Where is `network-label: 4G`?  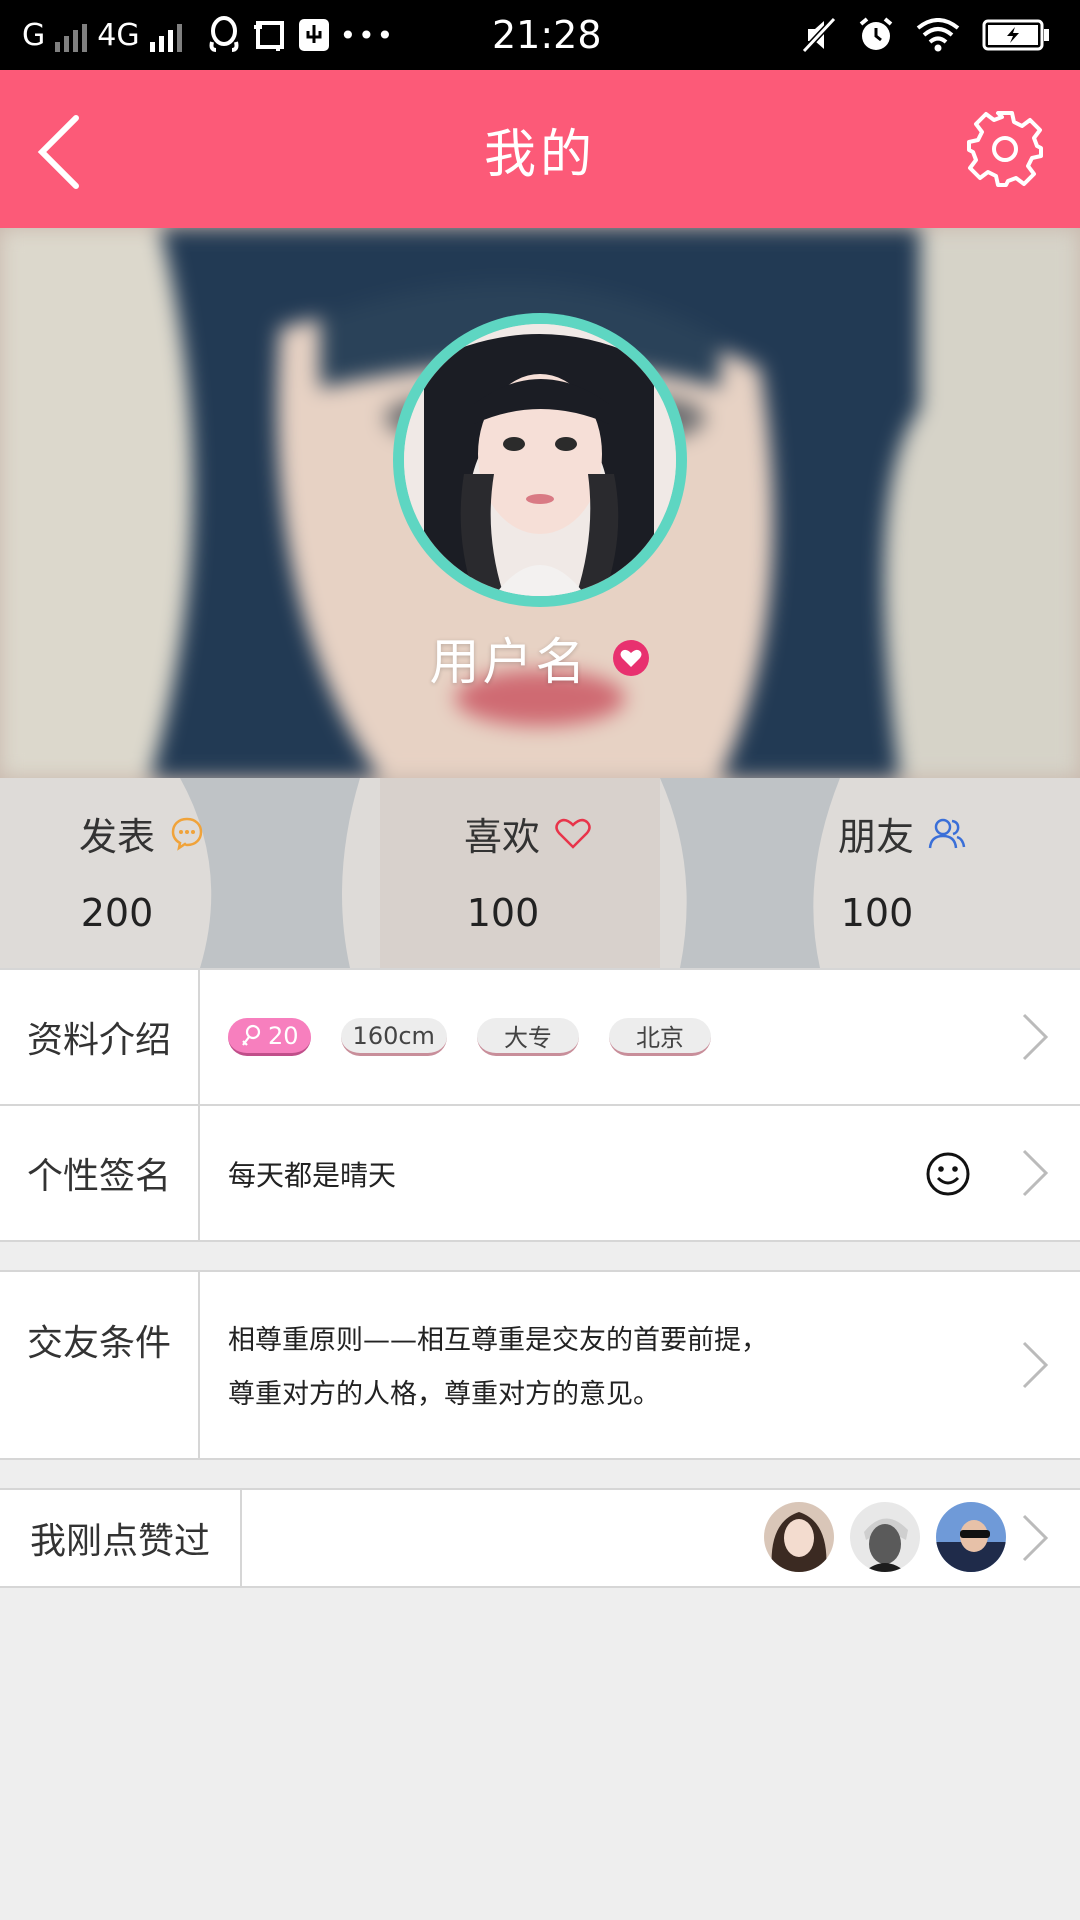
network-label: 4G is located at coordinates (118, 35).